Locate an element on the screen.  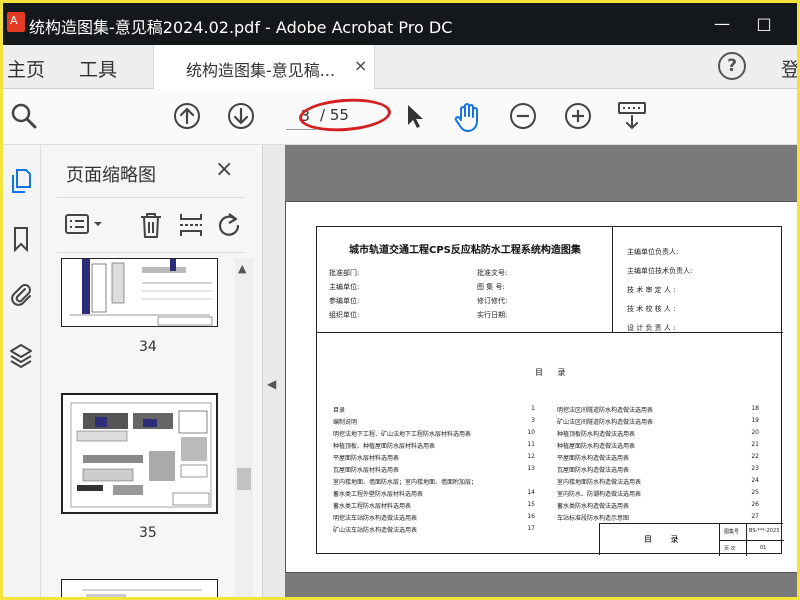
toc-entry-title: 平屋面防水构造做法选用表 is located at coordinates (593, 458).